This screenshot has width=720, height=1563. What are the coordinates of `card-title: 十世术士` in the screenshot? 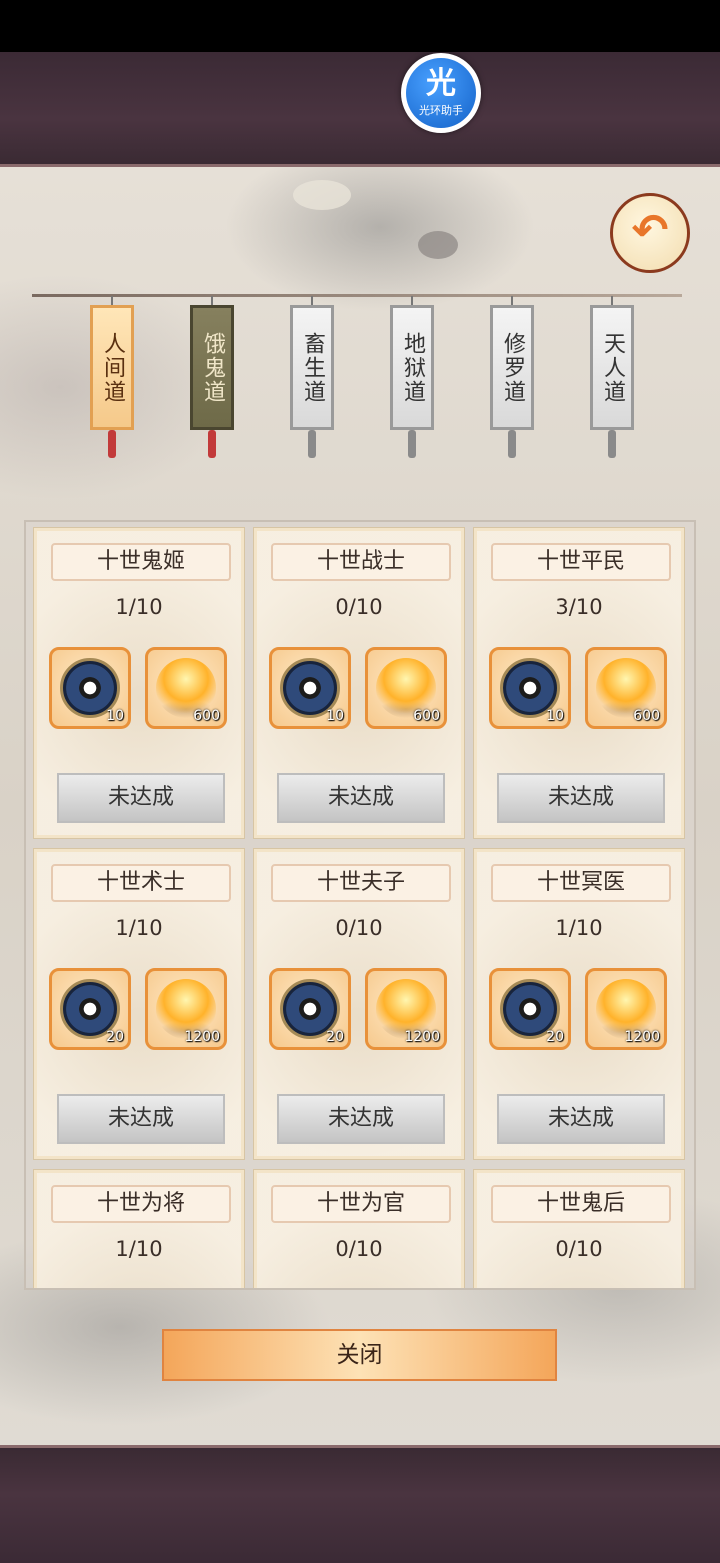 It's located at (141, 883).